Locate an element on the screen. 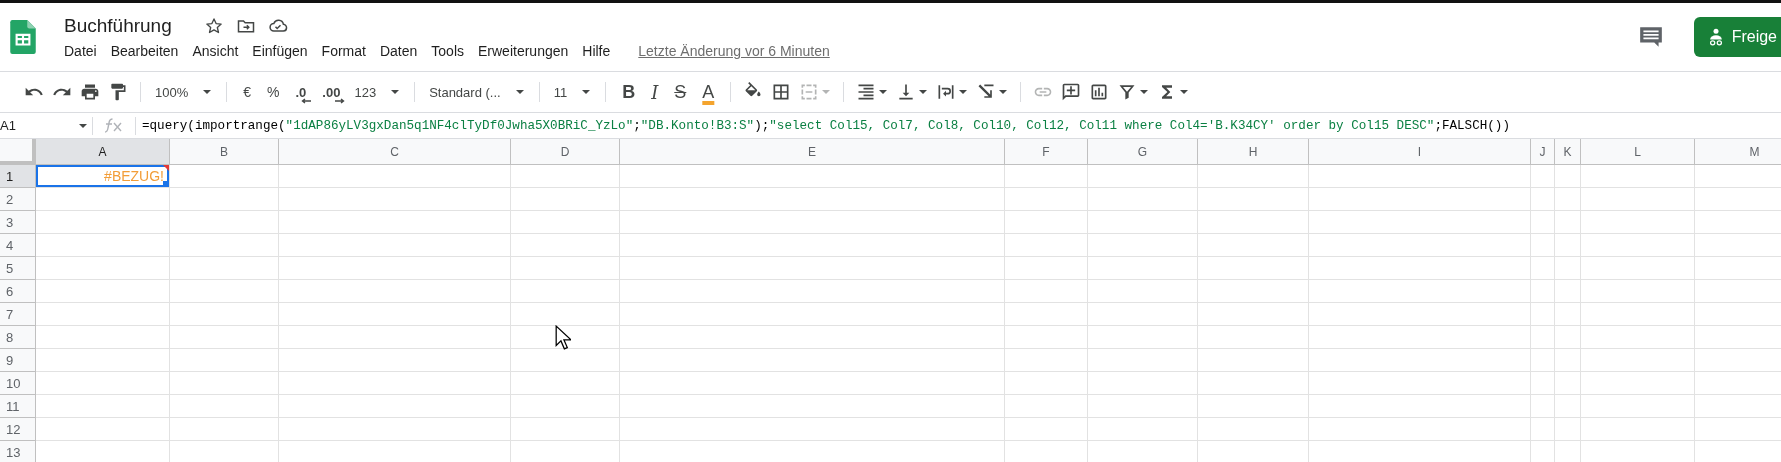 This screenshot has width=1781, height=462. row-header: 12 is located at coordinates (18, 429).